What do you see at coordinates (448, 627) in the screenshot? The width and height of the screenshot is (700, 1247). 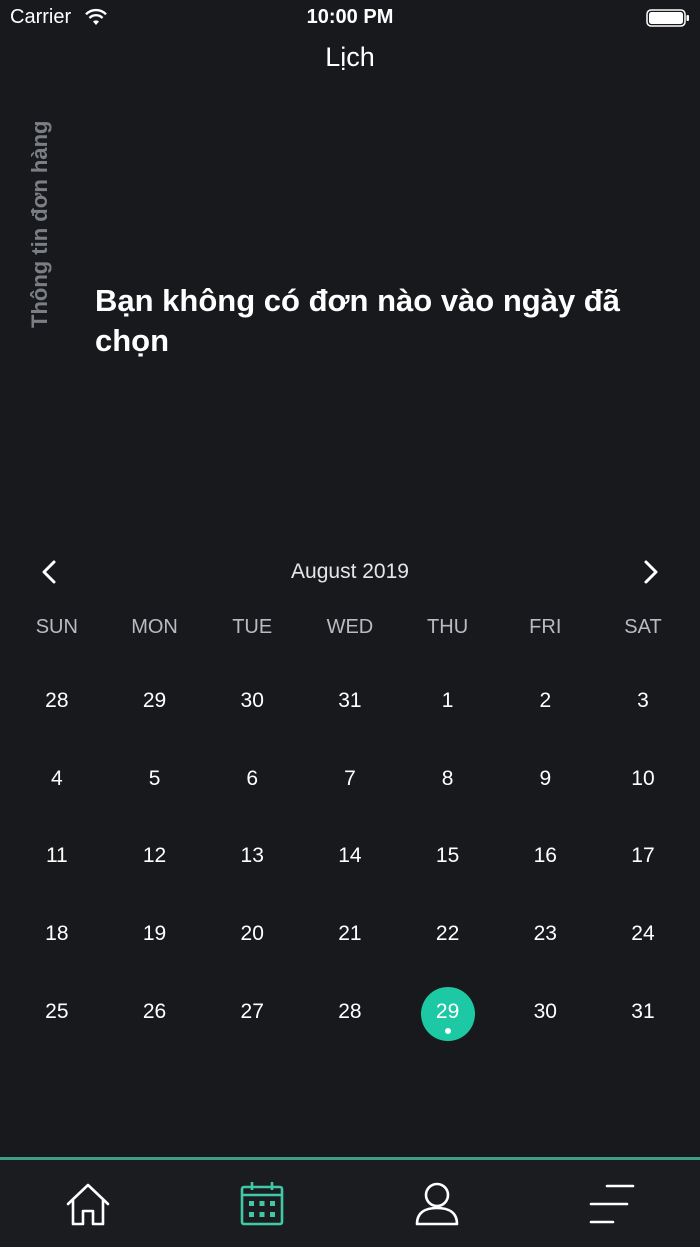 I see `weekday-label: THU` at bounding box center [448, 627].